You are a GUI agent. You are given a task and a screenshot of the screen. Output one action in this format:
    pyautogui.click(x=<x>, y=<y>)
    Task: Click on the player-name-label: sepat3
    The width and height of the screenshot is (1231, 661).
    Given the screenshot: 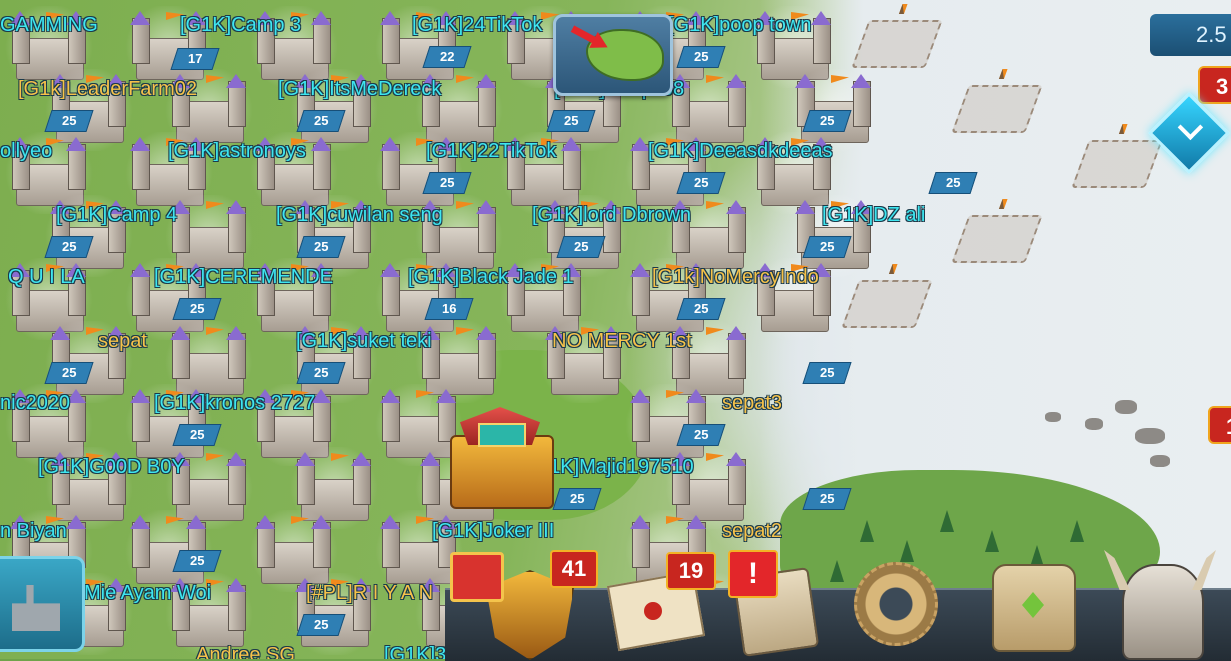 What is the action you would take?
    pyautogui.click(x=752, y=403)
    